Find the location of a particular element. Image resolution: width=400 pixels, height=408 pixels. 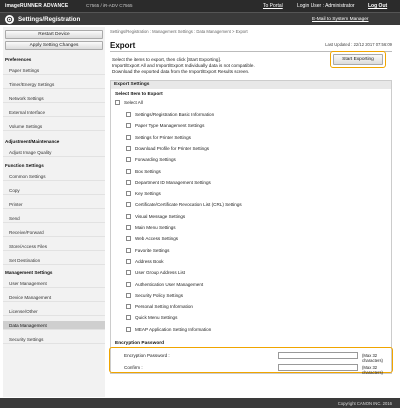

sidebar-item-receive: Receive/Forward is located at coordinates (54, 232).